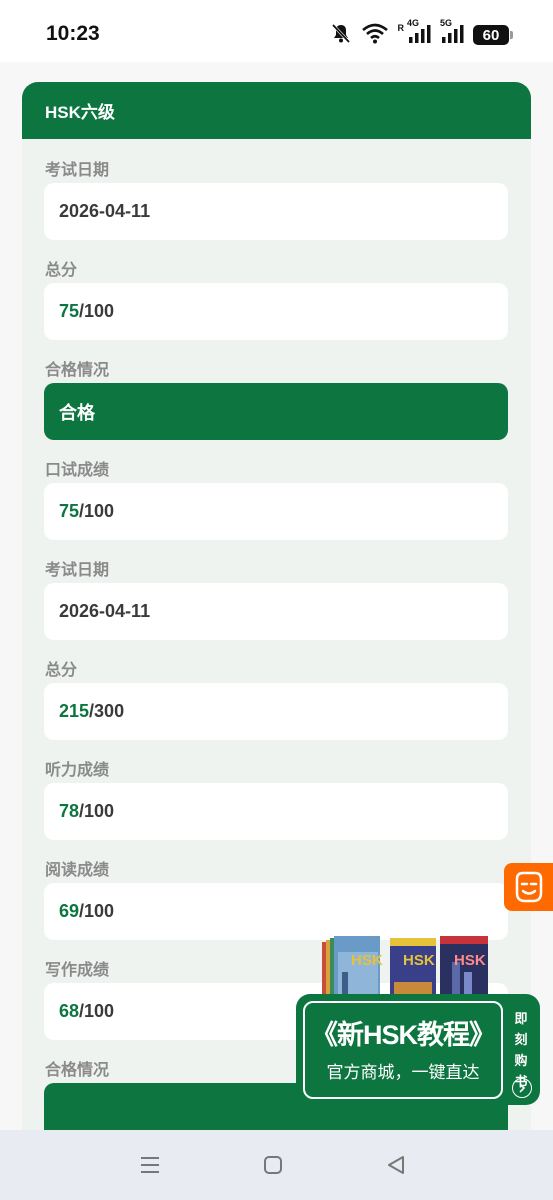 This screenshot has width=553, height=1200. Describe the element at coordinates (522, 1088) in the screenshot. I see `chevron-right-icon` at that location.